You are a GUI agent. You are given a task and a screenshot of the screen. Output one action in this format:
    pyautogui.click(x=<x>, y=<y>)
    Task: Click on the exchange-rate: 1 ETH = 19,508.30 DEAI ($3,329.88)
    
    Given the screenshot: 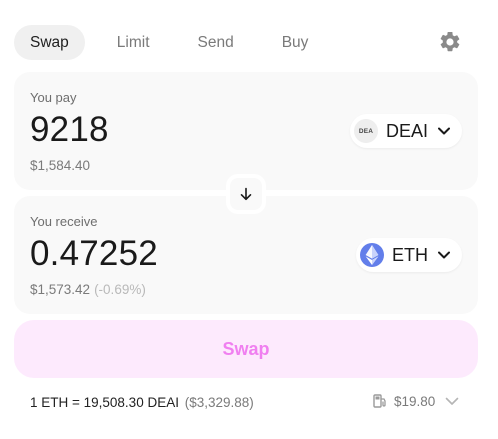 What is the action you would take?
    pyautogui.click(x=142, y=402)
    